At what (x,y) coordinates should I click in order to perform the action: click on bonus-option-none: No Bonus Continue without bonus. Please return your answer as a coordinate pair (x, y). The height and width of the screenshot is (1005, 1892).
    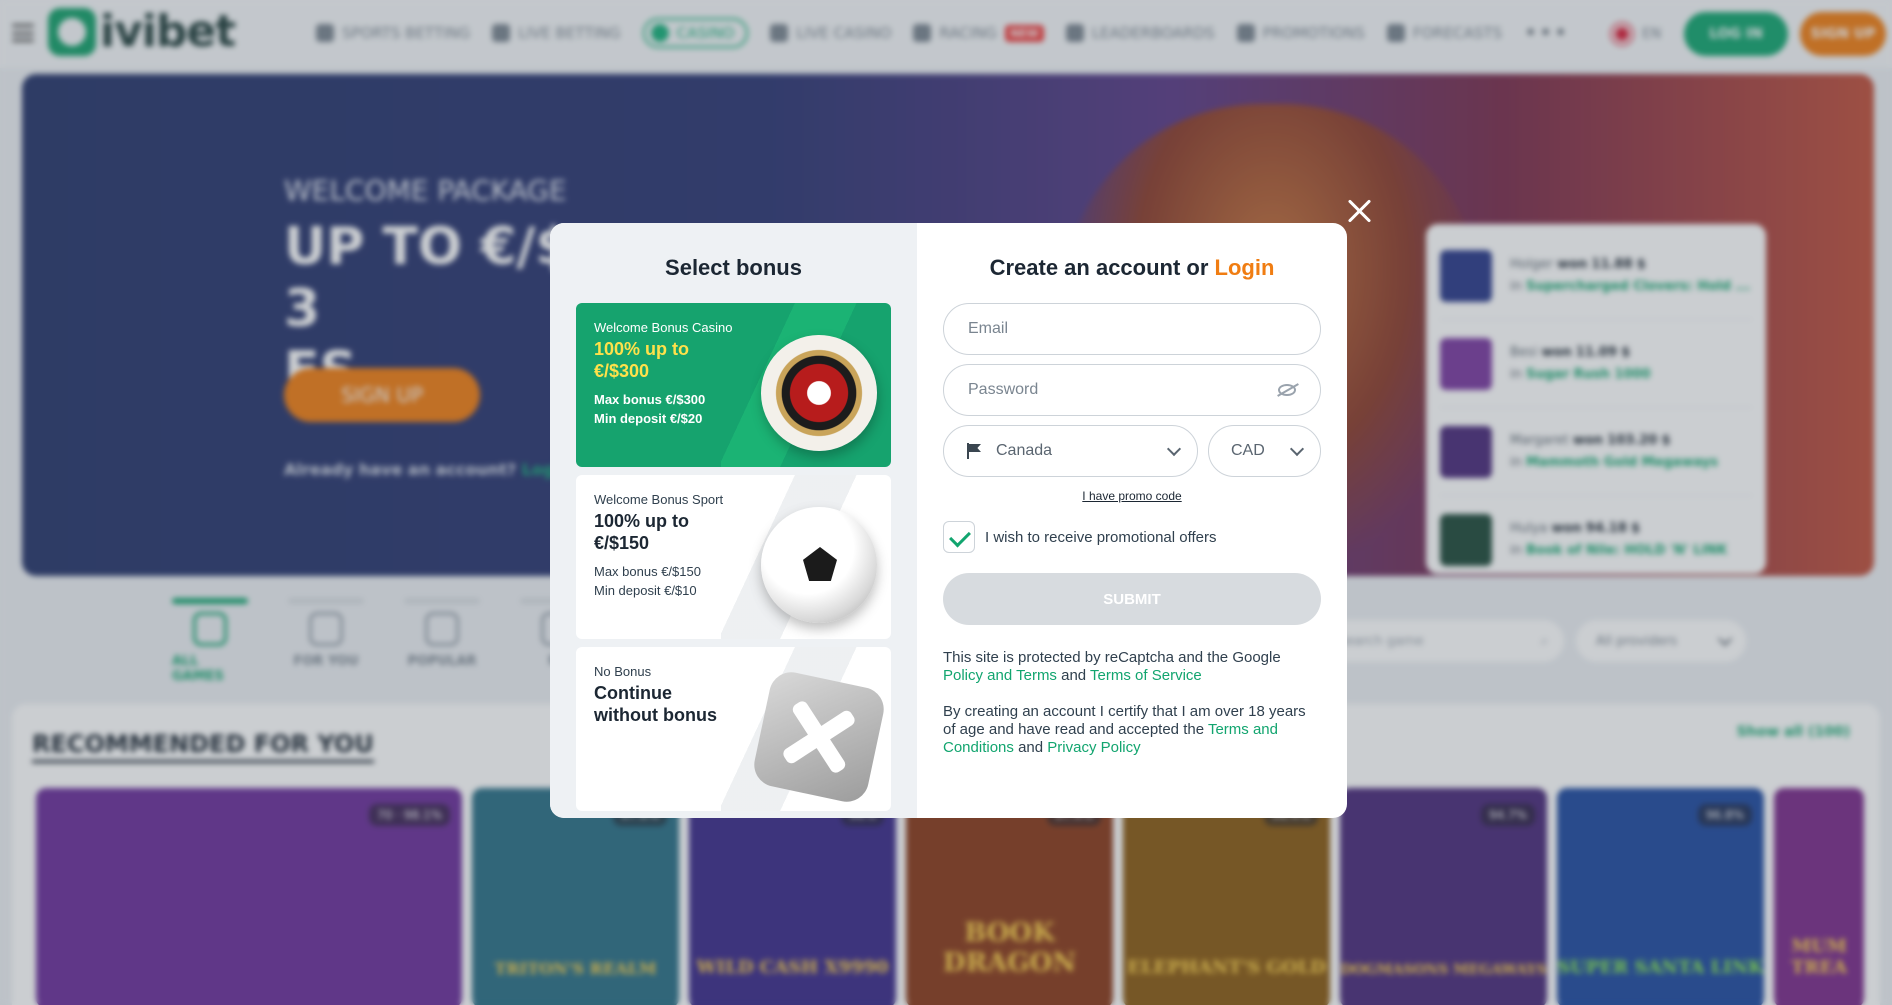
    Looking at the image, I should click on (733, 729).